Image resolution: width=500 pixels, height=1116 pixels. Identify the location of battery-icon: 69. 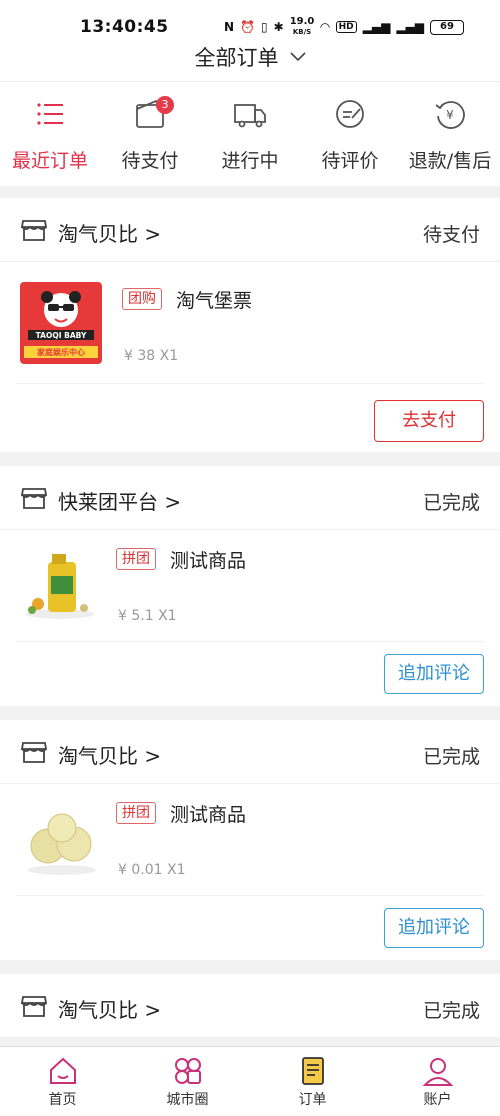
(447, 27).